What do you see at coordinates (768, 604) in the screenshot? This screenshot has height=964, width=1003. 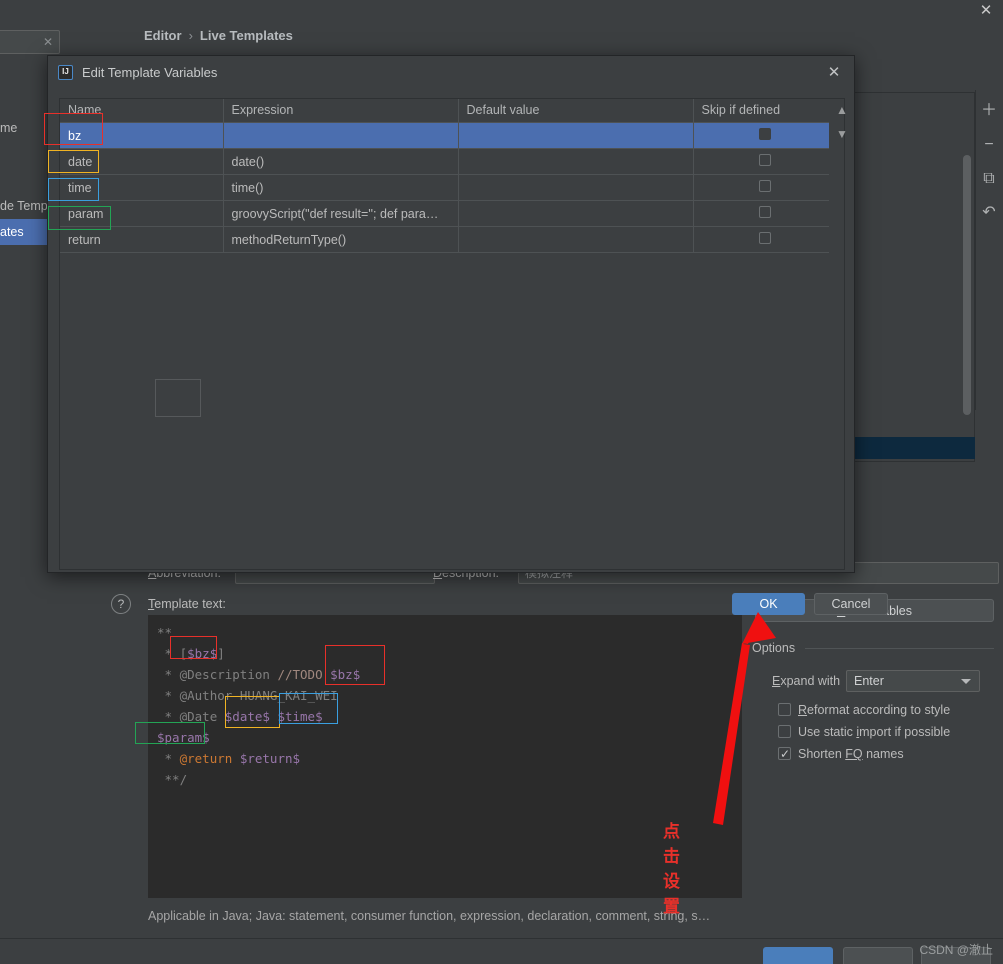 I see `ok-button: OK` at bounding box center [768, 604].